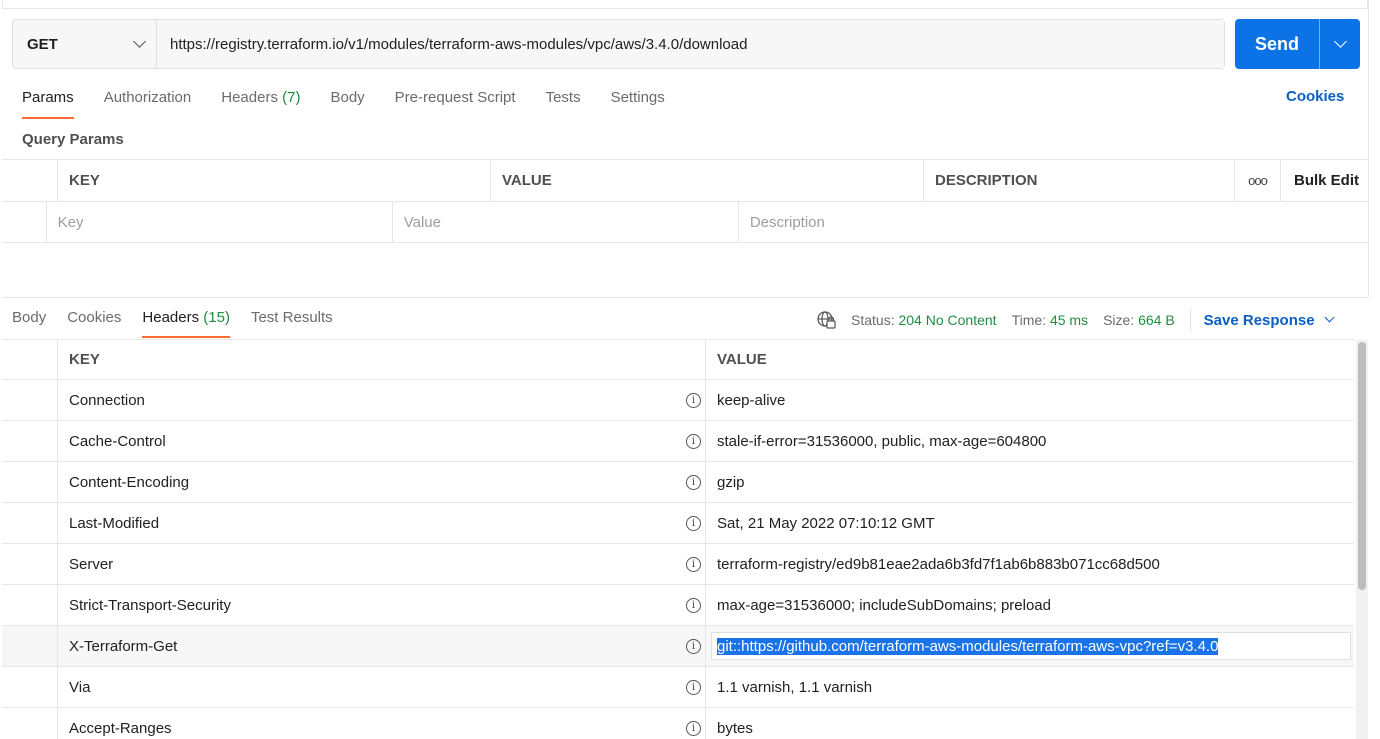 This screenshot has height=739, width=1380. What do you see at coordinates (249, 97) in the screenshot?
I see `tab-headers-label: Headers` at bounding box center [249, 97].